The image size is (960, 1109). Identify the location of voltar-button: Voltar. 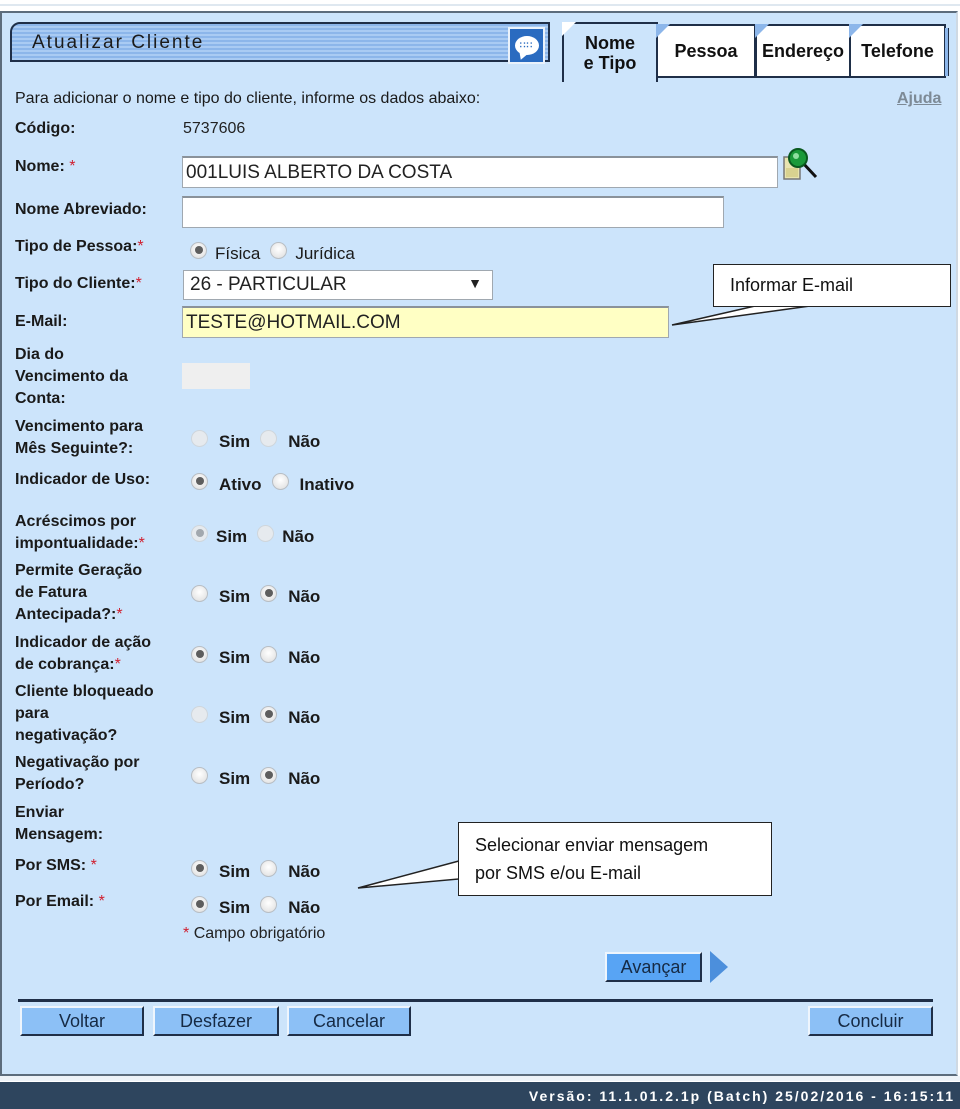
(82, 1021).